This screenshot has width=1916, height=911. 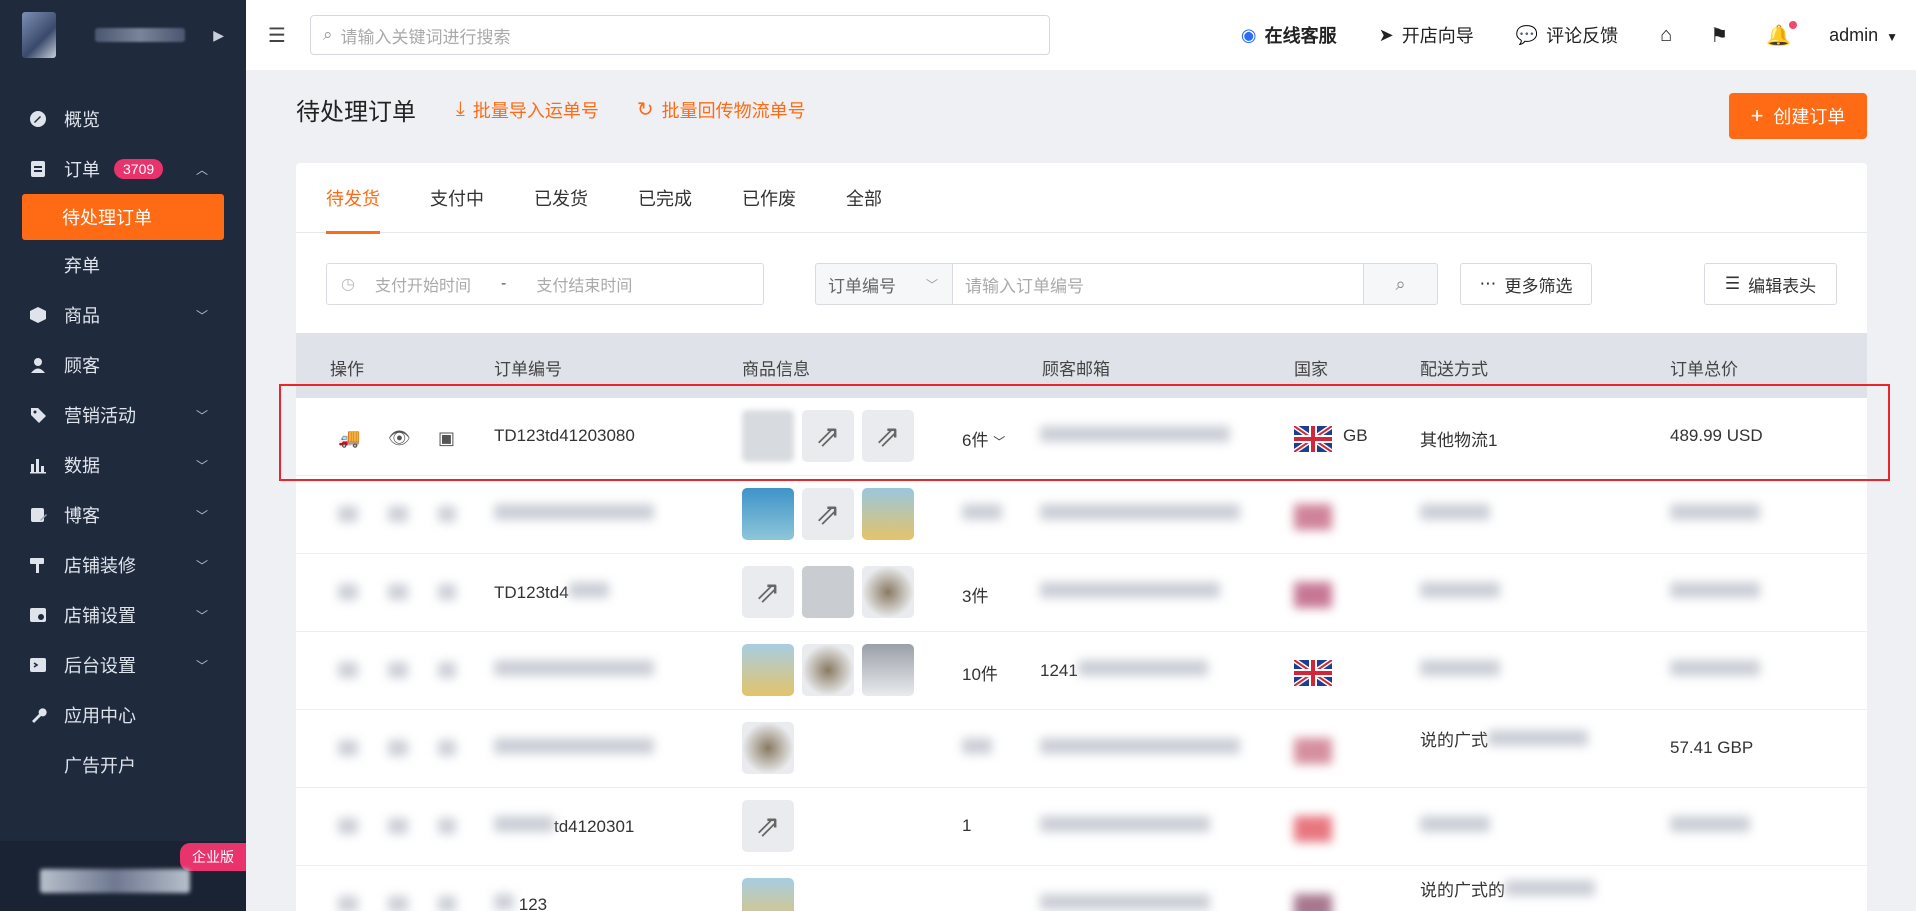 I want to click on create-order-button: + 创建订单, so click(x=1798, y=116).